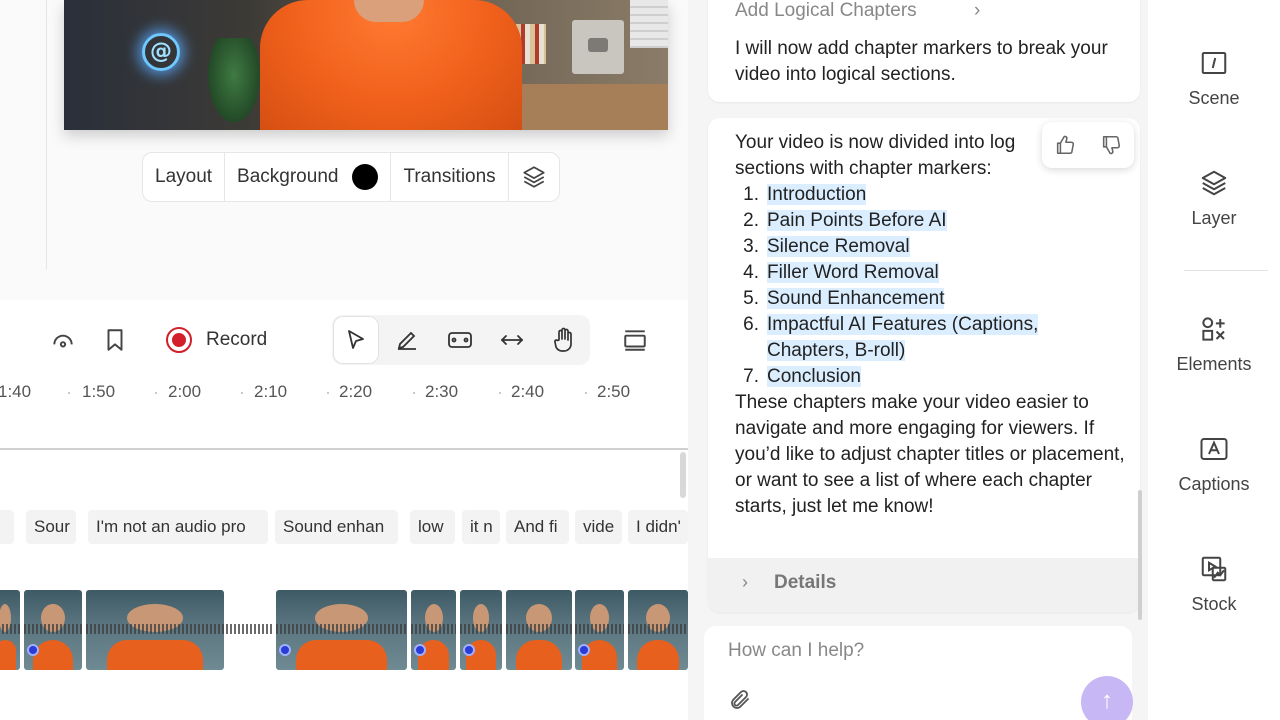 The image size is (1280, 720). I want to click on transitions-button: Transitions, so click(450, 177).